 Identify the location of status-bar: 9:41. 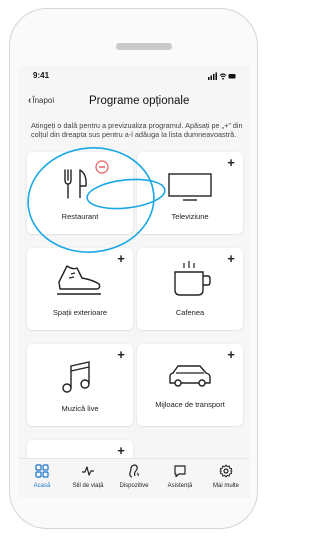
(134, 76).